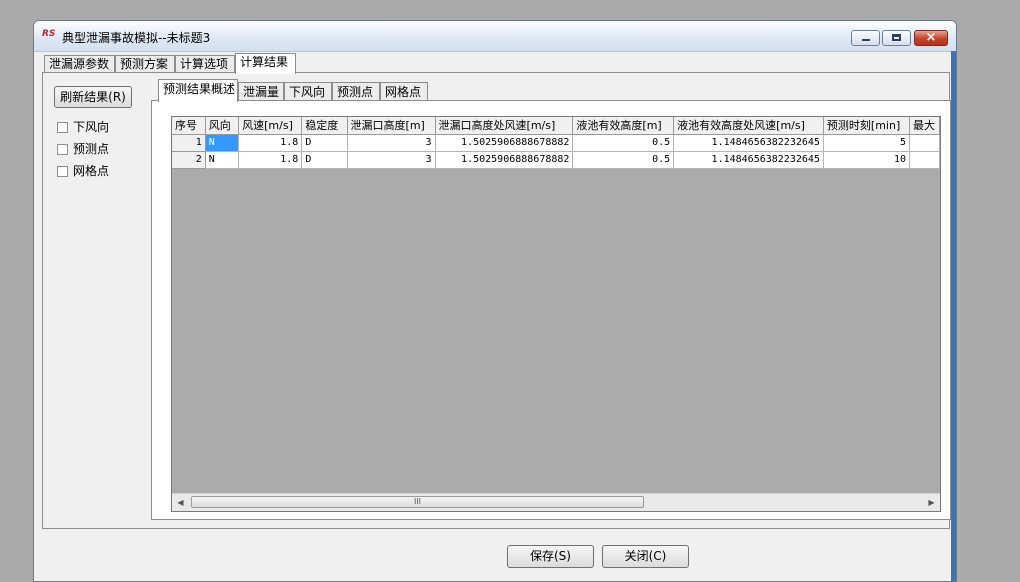 The height and width of the screenshot is (582, 1020). I want to click on tab-results-overview: 预测结果概述, so click(198, 90).